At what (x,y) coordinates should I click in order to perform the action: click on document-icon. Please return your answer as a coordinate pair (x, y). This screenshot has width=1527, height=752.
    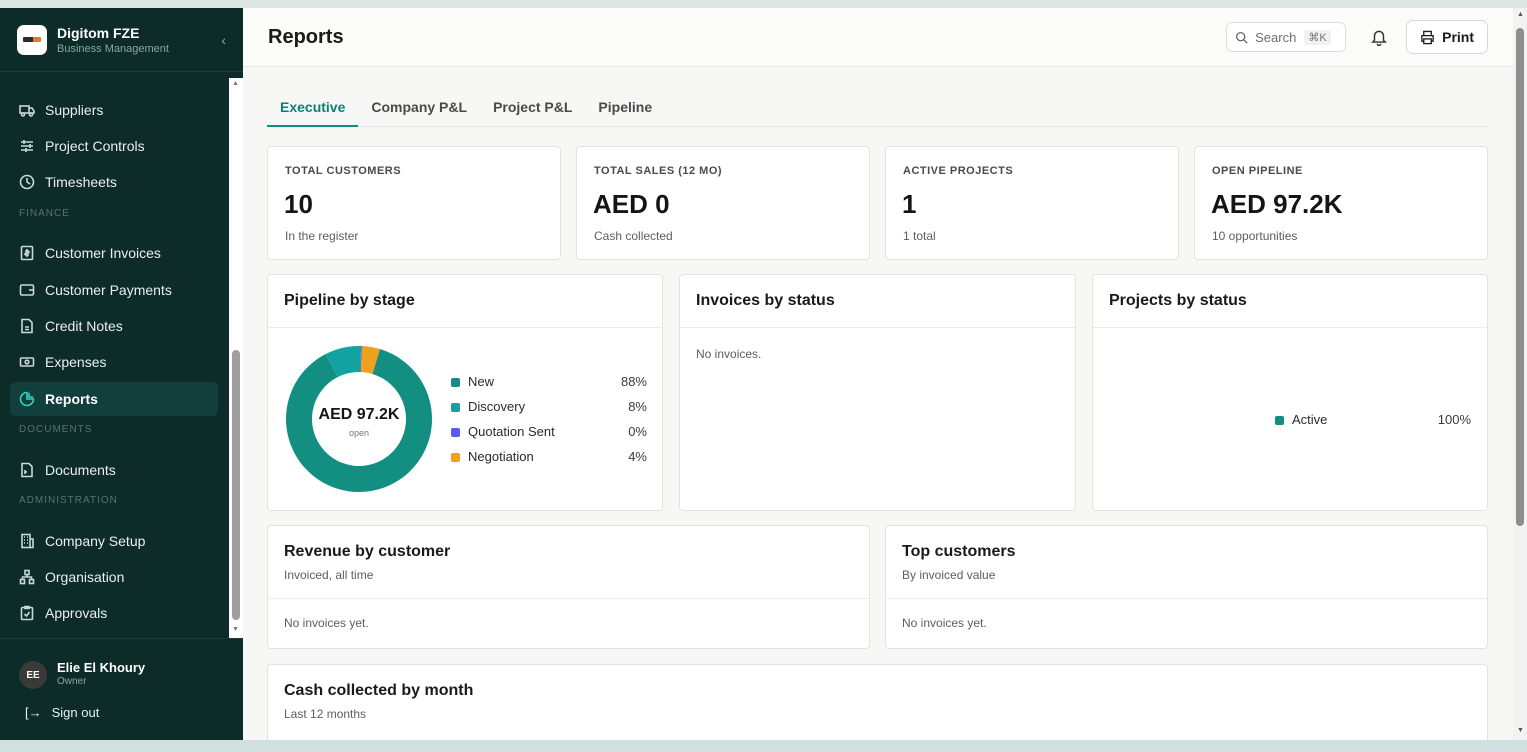
    Looking at the image, I should click on (27, 470).